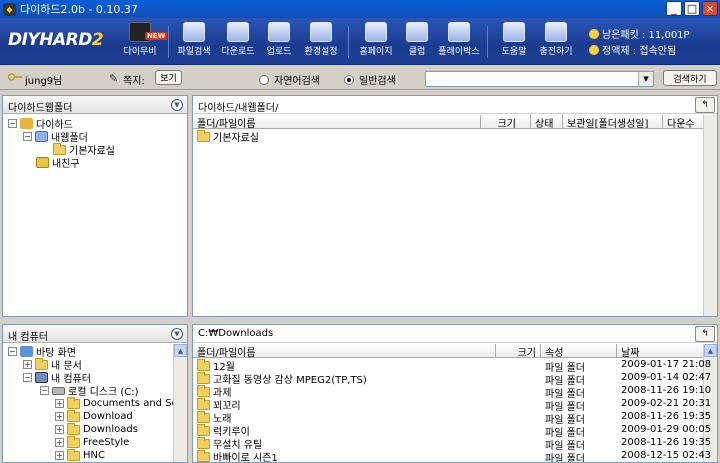  I want to click on gear-icon, so click(321, 32).